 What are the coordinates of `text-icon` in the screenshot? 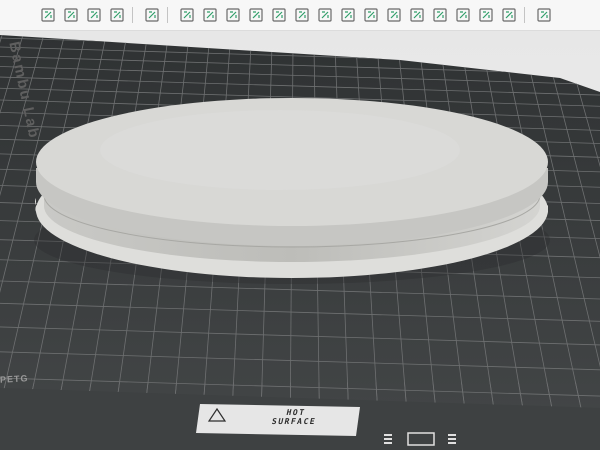 It's located at (348, 15).